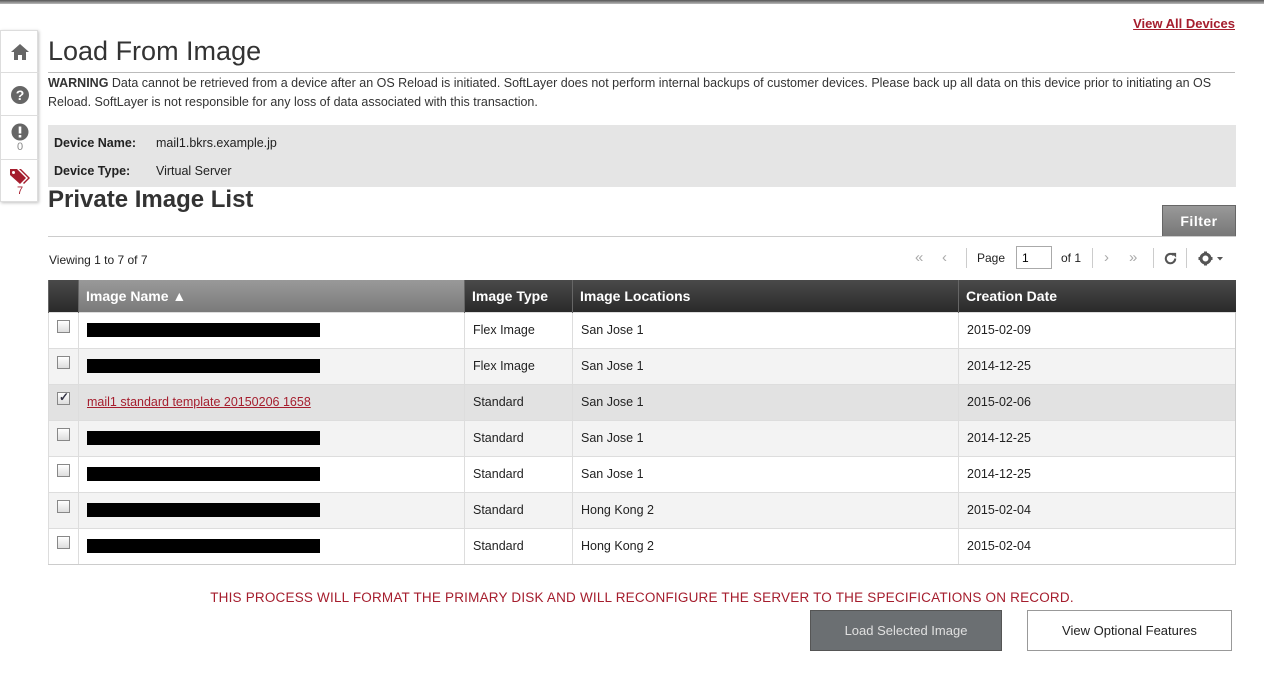  I want to click on next-page-icon: ›, so click(1106, 257).